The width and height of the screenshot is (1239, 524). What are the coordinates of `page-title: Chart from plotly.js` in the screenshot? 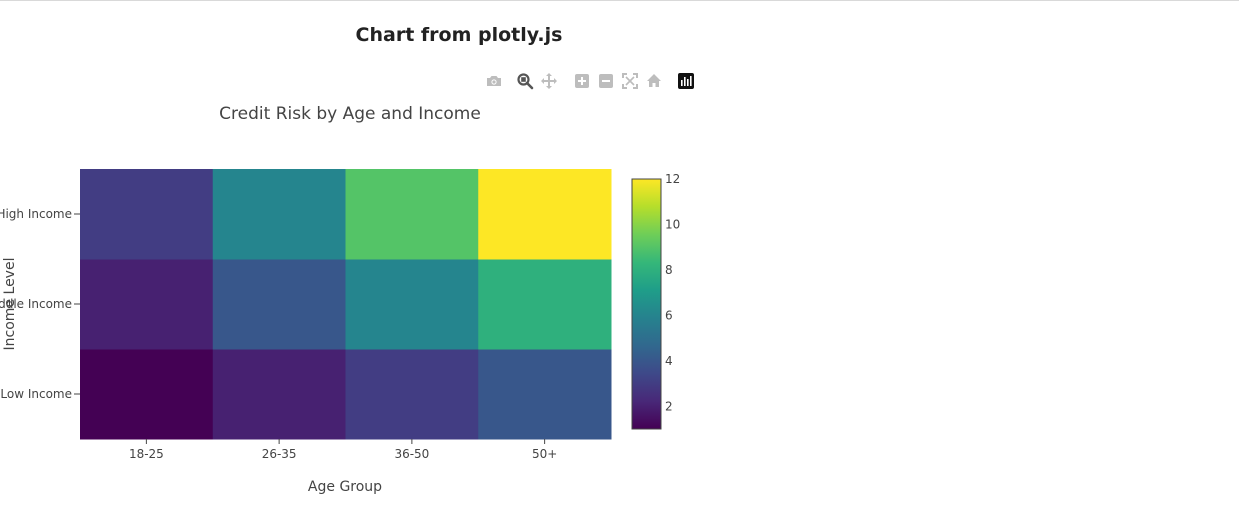 It's located at (459, 35).